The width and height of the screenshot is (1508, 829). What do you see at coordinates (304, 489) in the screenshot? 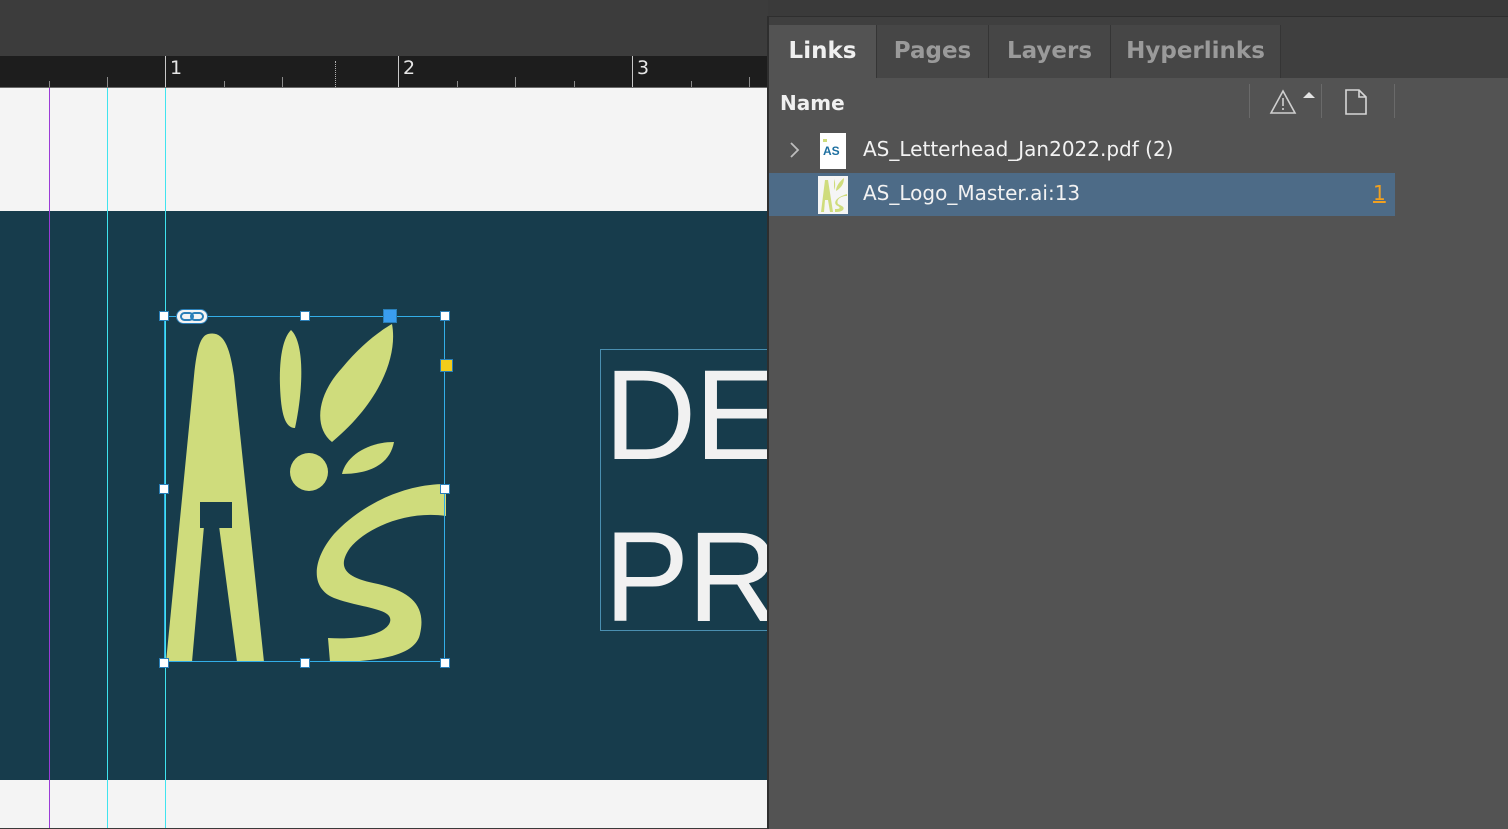
I see `selected-logo-frame` at bounding box center [304, 489].